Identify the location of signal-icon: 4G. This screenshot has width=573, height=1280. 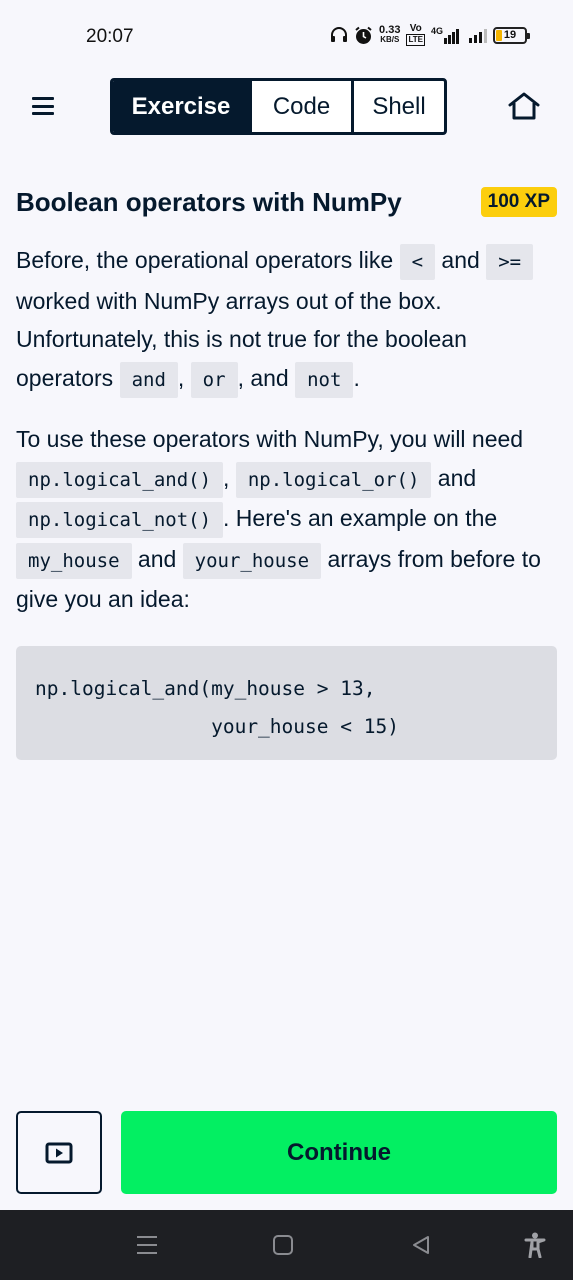
(445, 35).